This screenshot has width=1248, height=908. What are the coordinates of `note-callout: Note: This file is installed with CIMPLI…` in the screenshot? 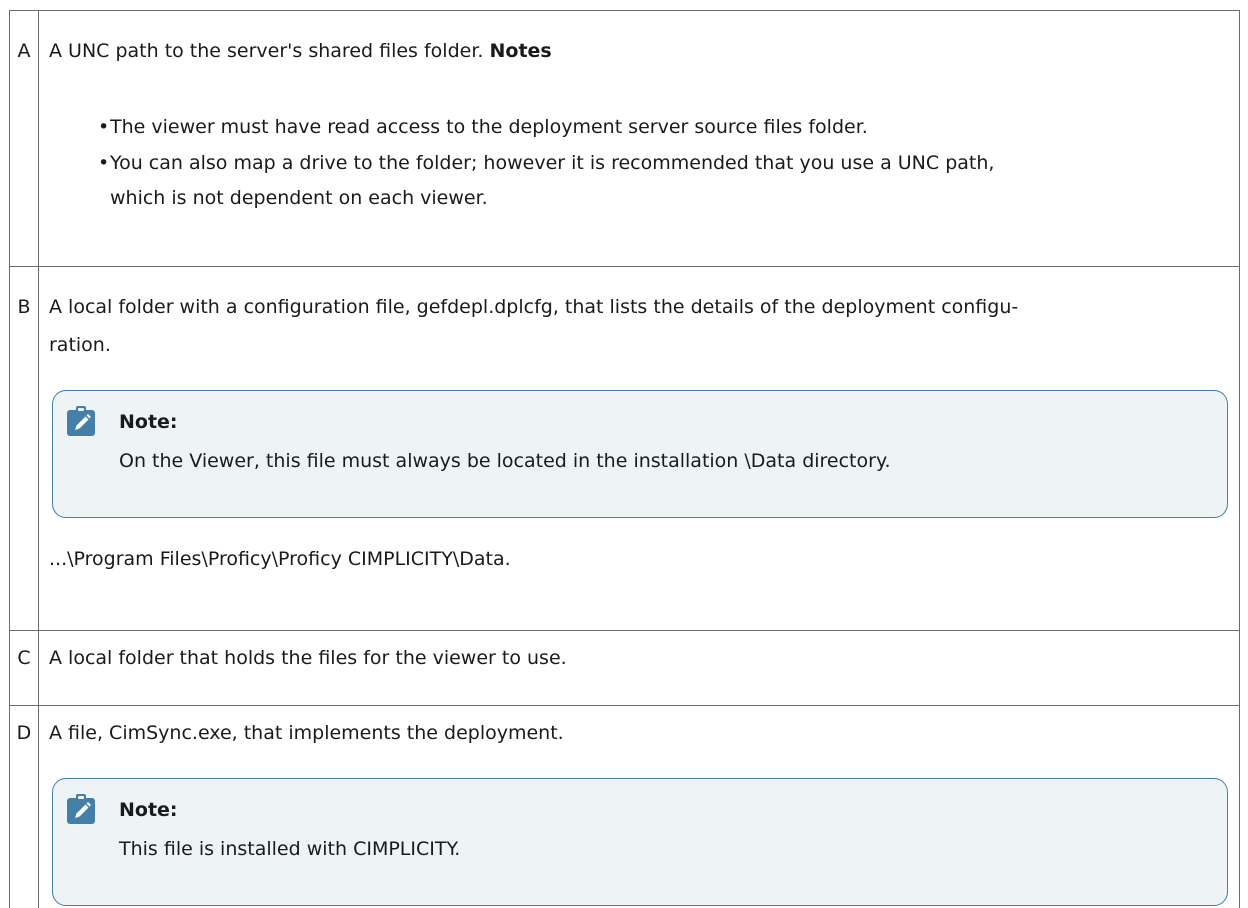 It's located at (640, 842).